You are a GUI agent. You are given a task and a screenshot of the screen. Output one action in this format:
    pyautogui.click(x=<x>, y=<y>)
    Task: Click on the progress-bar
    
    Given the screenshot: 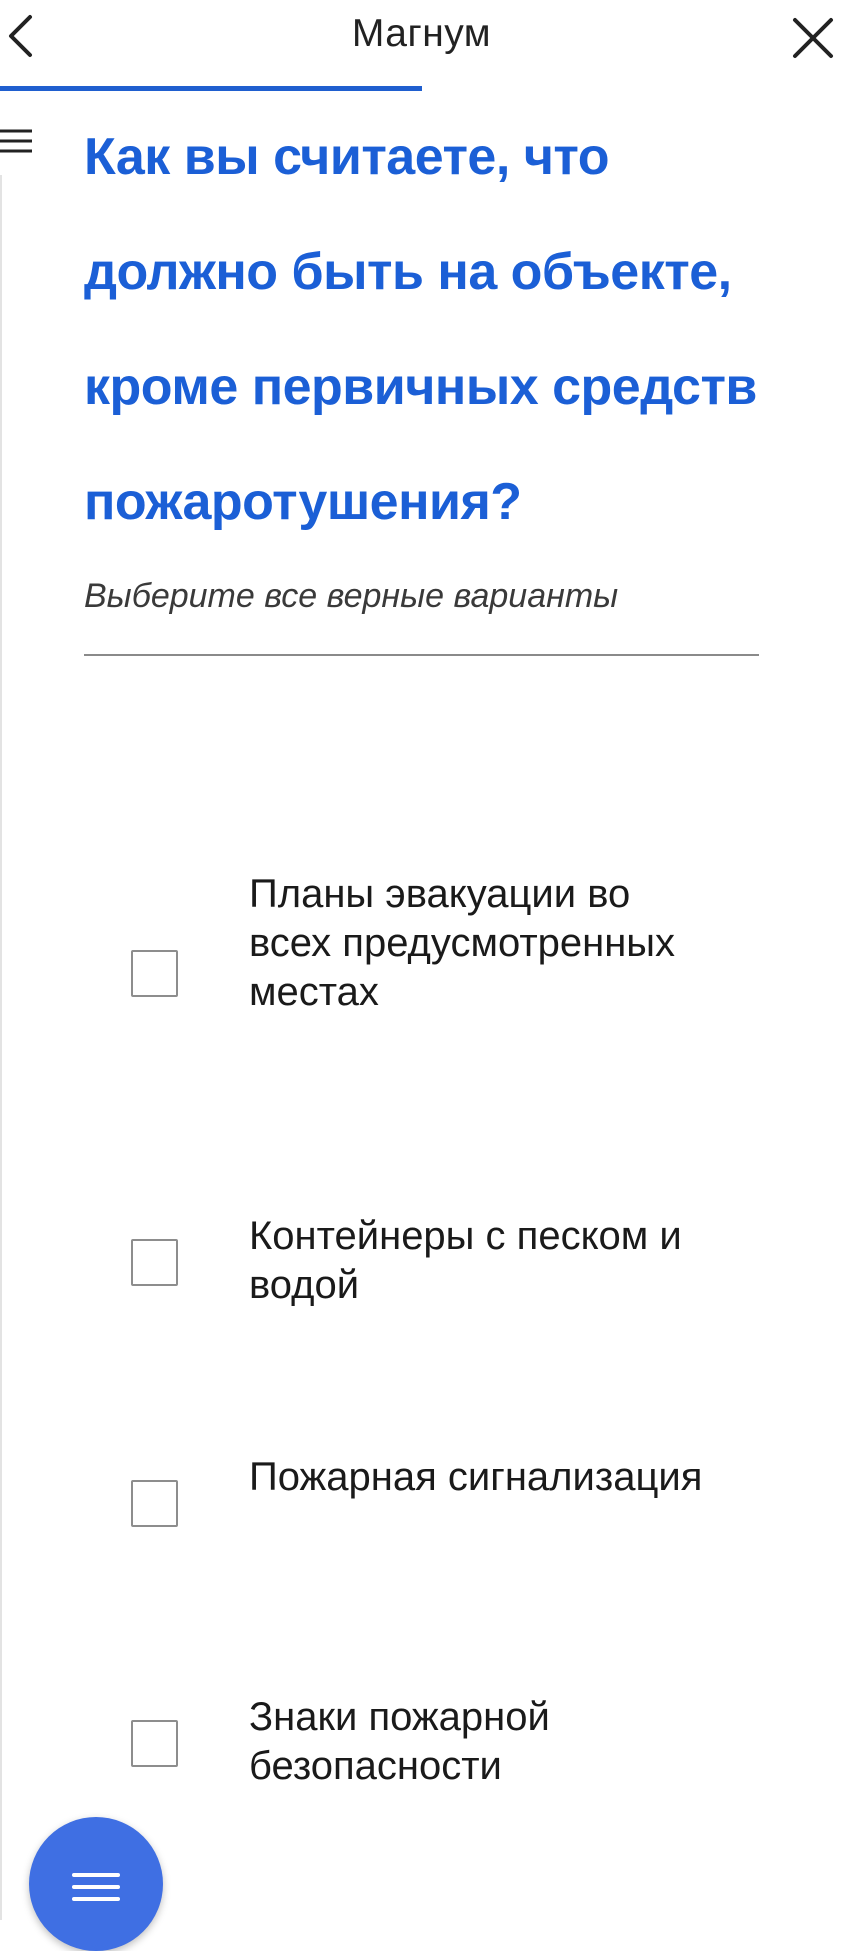 What is the action you would take?
    pyautogui.click(x=421, y=88)
    